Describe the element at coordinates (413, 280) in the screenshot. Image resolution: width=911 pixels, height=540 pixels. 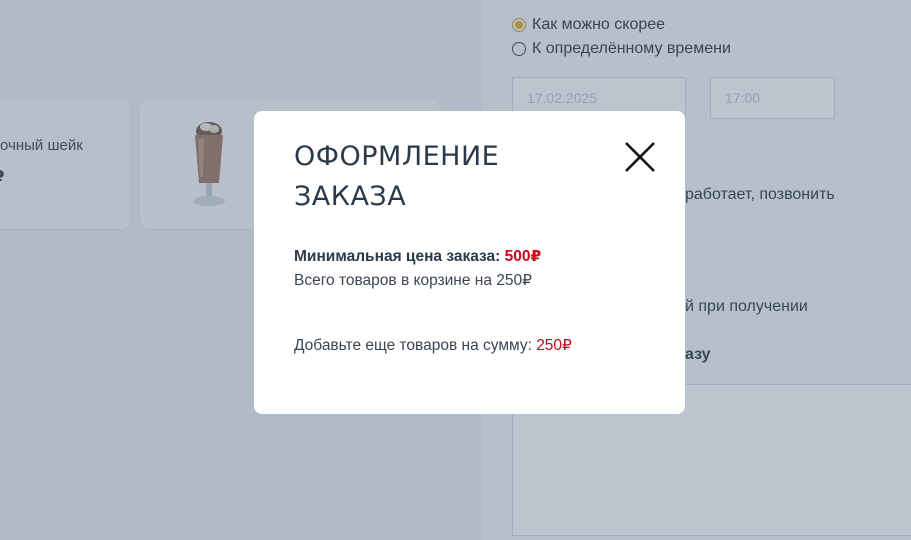
I see `cart-total-text: Всего товаров в корзине на 250₽` at that location.